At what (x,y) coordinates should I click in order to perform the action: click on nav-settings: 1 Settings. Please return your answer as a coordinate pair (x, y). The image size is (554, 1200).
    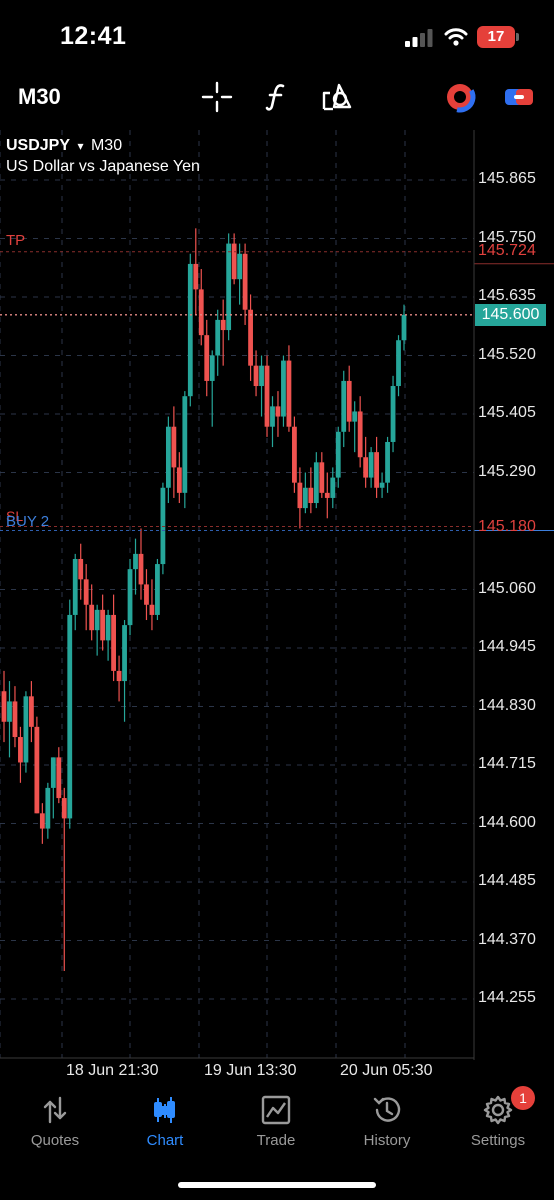
    Looking at the image, I should click on (498, 1122).